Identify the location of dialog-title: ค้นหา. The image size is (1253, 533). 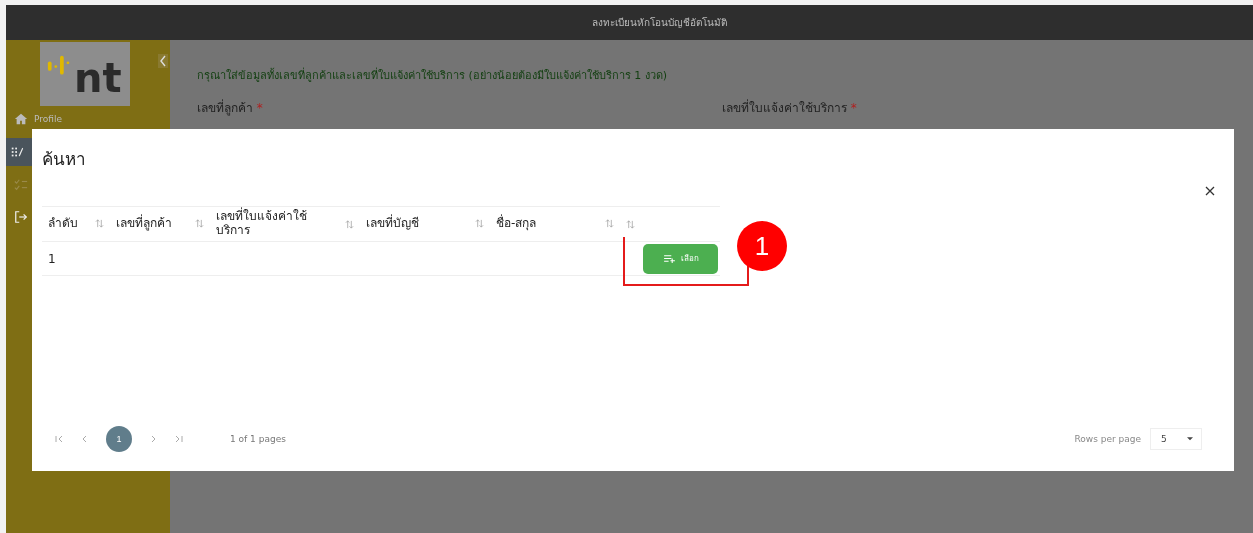
(64, 159).